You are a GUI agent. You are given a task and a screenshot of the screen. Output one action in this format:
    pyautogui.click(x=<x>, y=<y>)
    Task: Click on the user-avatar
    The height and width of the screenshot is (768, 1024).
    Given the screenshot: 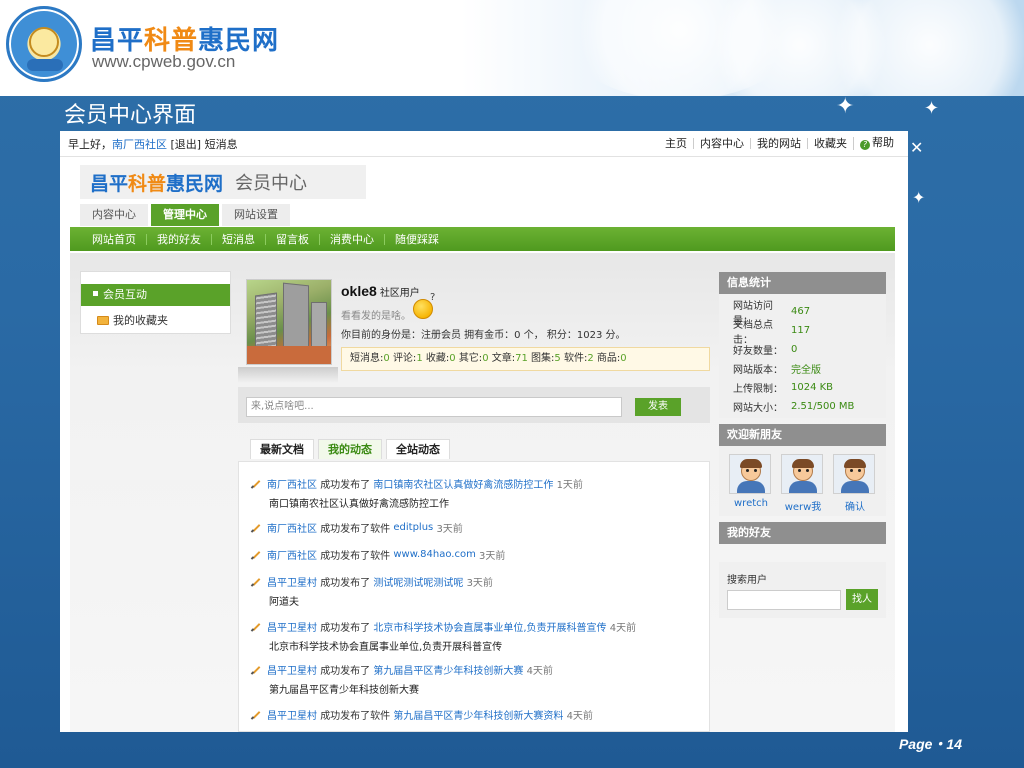 What is the action you would take?
    pyautogui.click(x=289, y=322)
    